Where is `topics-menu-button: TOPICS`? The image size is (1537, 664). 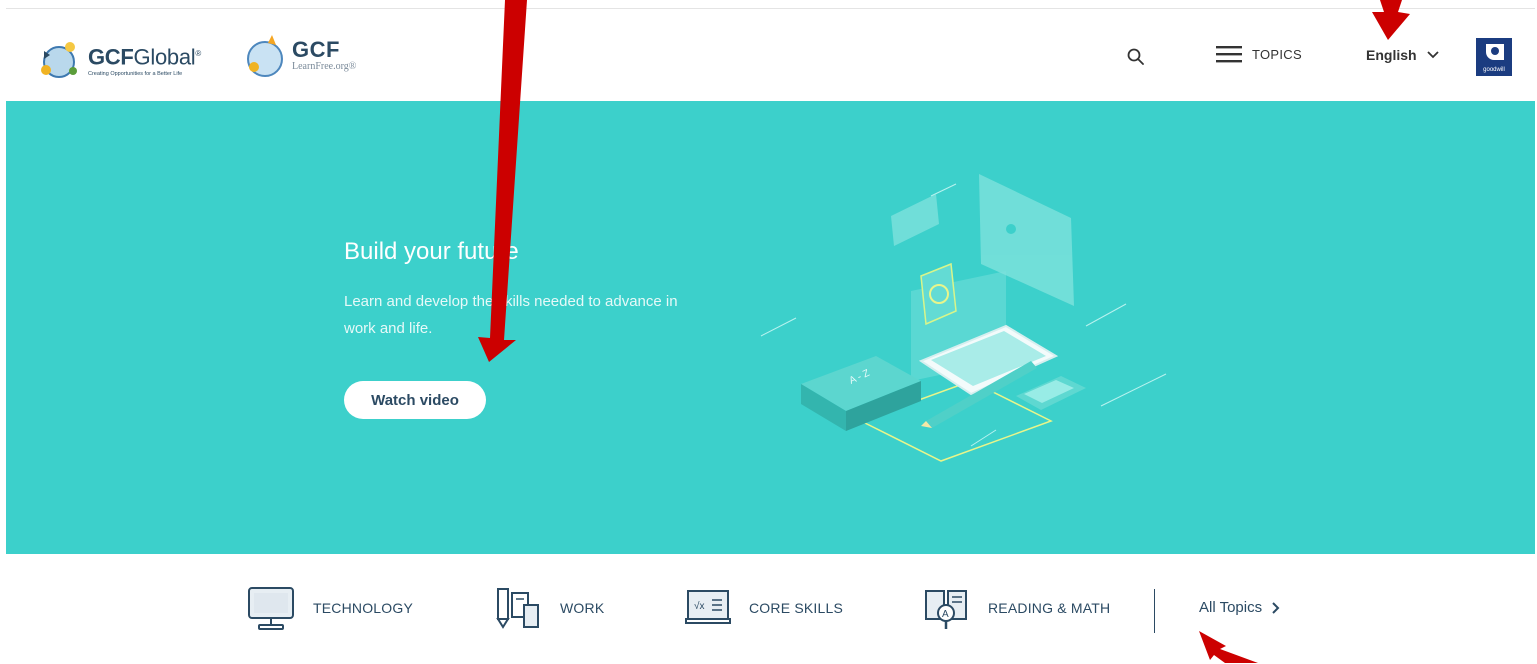 topics-menu-button: TOPICS is located at coordinates (1259, 54).